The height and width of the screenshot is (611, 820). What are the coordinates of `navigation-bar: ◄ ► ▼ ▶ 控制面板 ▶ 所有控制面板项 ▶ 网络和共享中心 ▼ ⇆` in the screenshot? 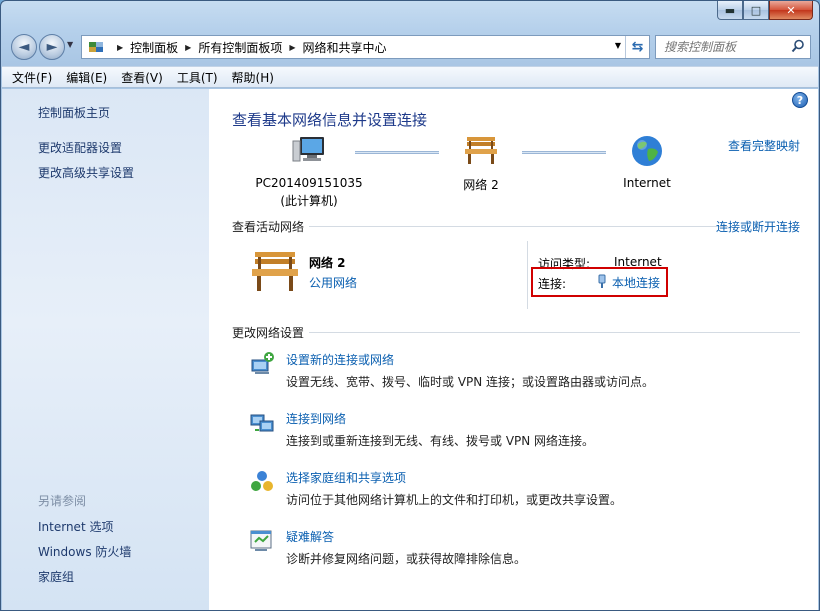 It's located at (410, 46).